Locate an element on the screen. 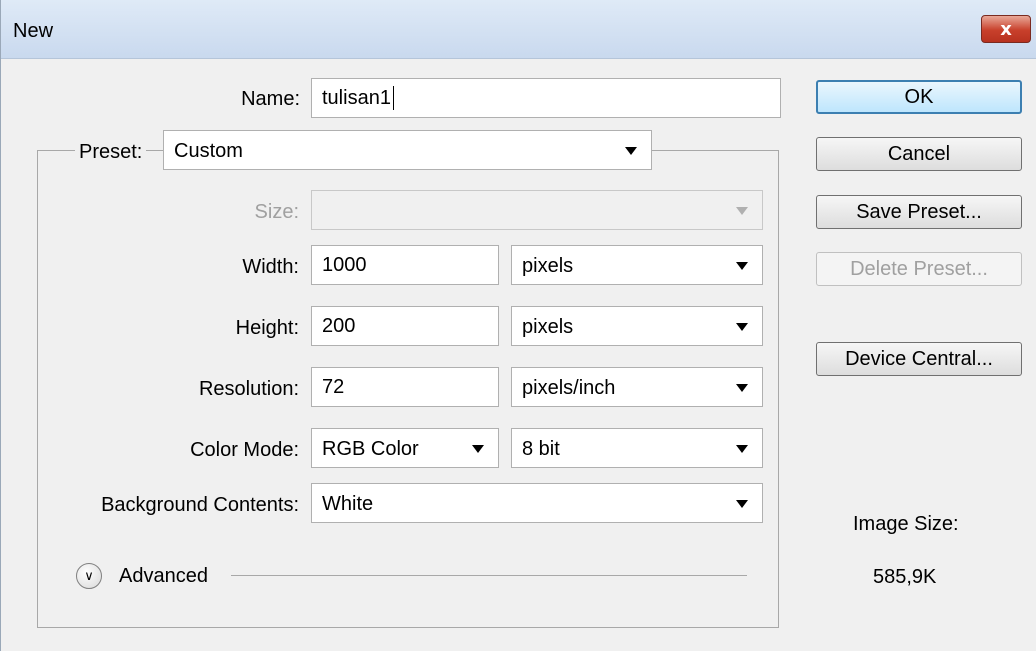 The width and height of the screenshot is (1036, 651). width-label: Width: is located at coordinates (270, 267).